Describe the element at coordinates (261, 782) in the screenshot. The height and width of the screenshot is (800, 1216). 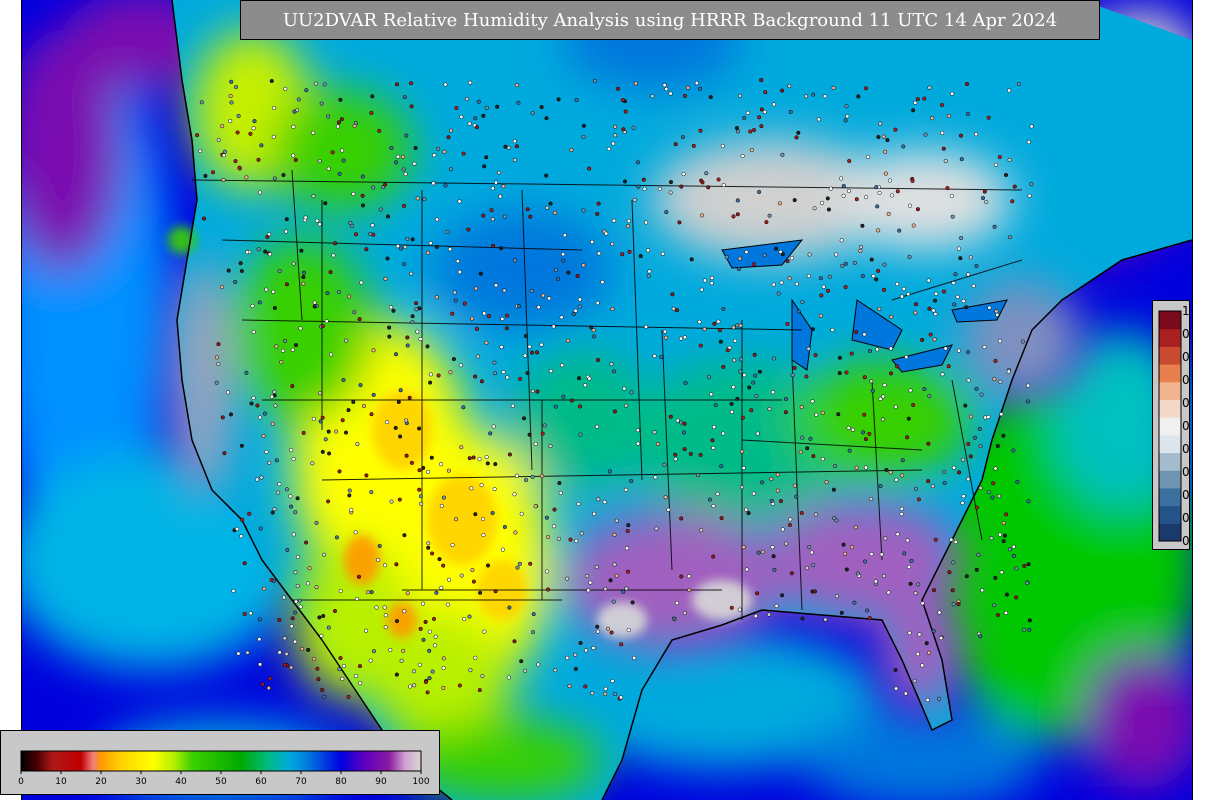
I see `rh-tick-label: 60` at that location.